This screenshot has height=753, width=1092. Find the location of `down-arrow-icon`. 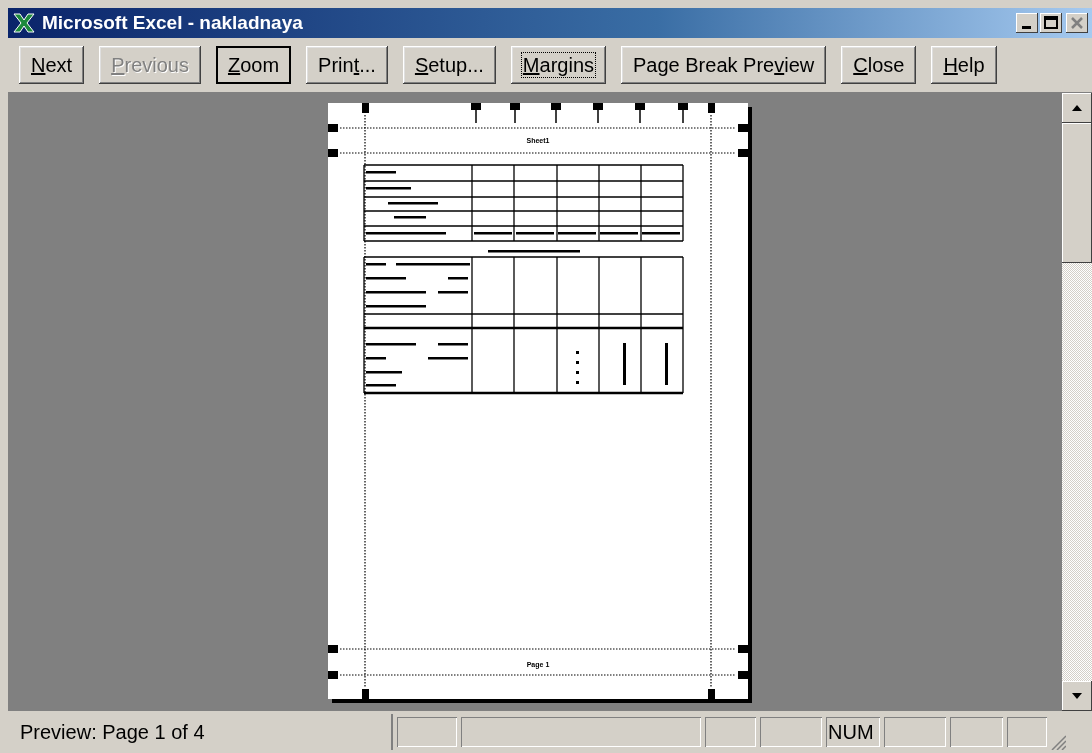

down-arrow-icon is located at coordinates (1077, 696).